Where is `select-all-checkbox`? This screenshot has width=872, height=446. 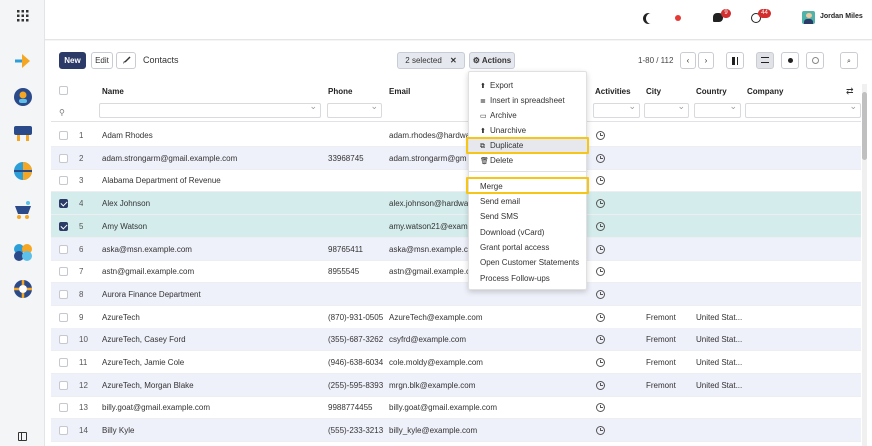 select-all-checkbox is located at coordinates (63, 90).